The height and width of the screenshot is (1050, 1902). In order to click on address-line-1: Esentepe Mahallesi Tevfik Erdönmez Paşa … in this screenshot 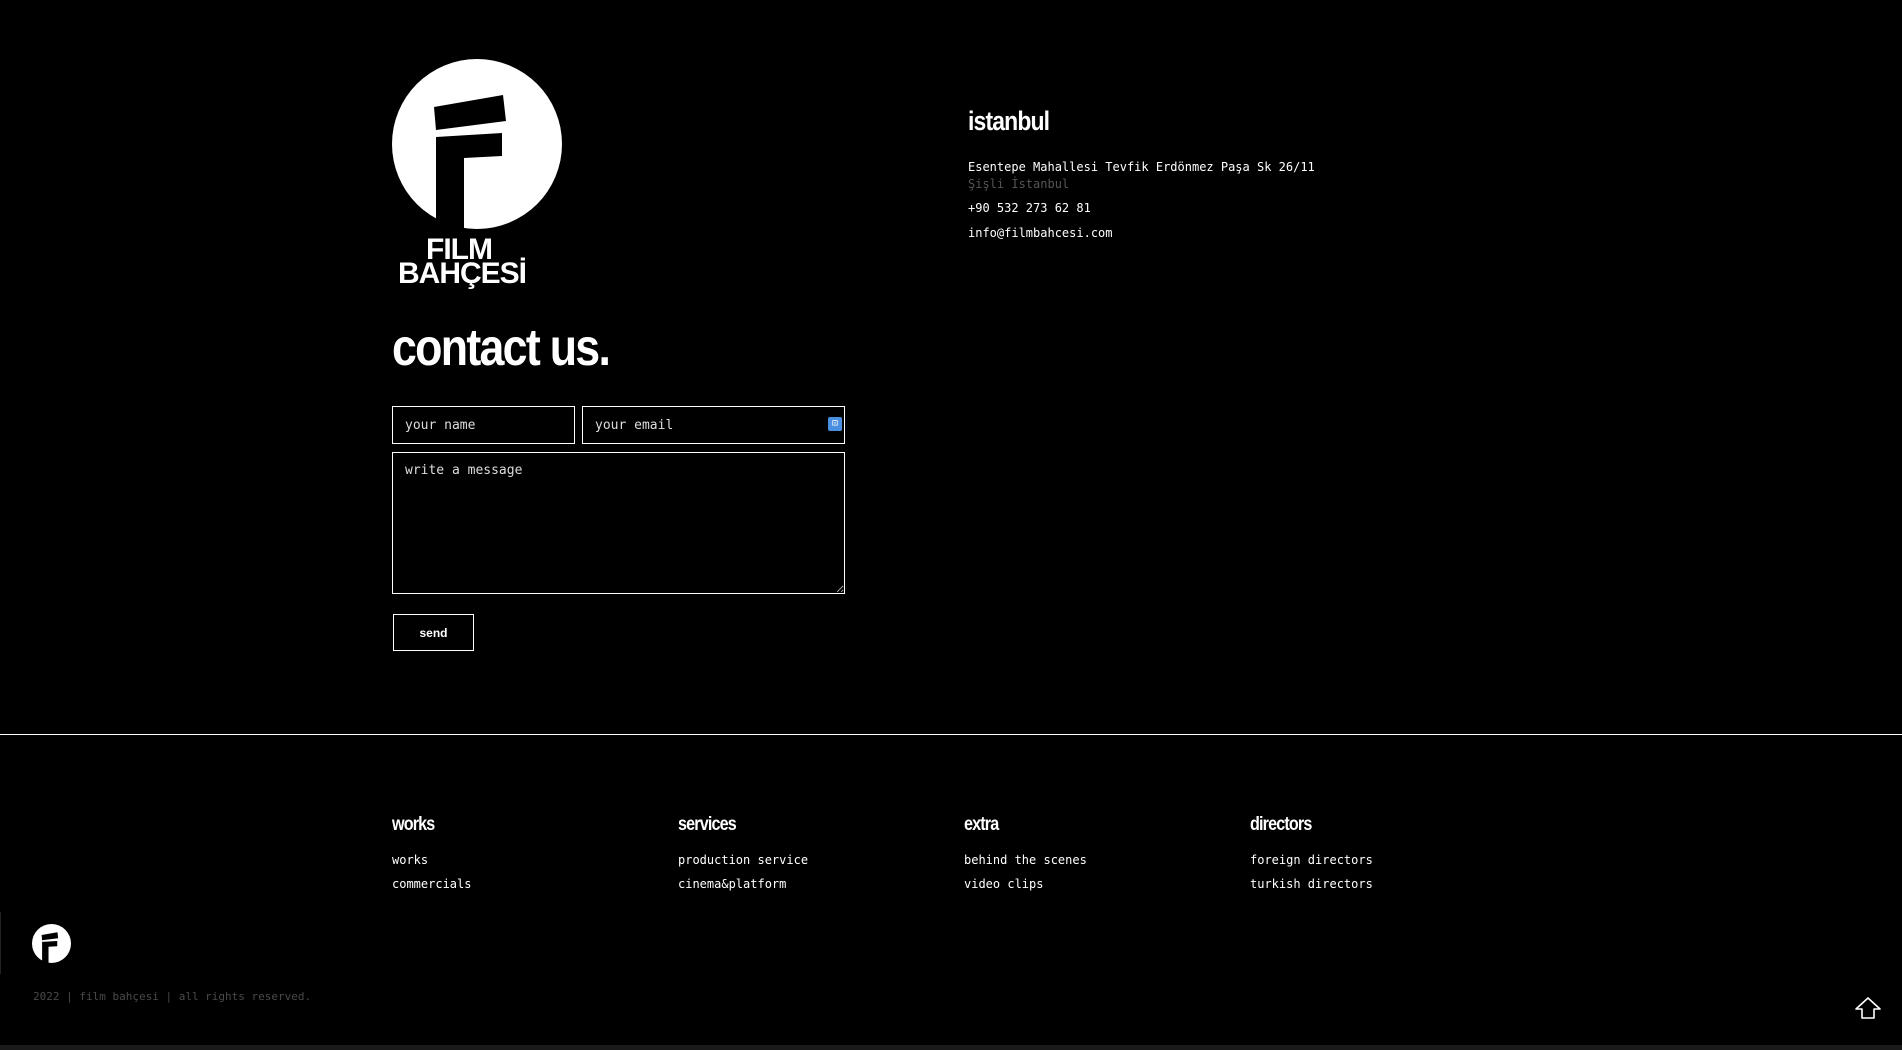, I will do `click(1141, 167)`.